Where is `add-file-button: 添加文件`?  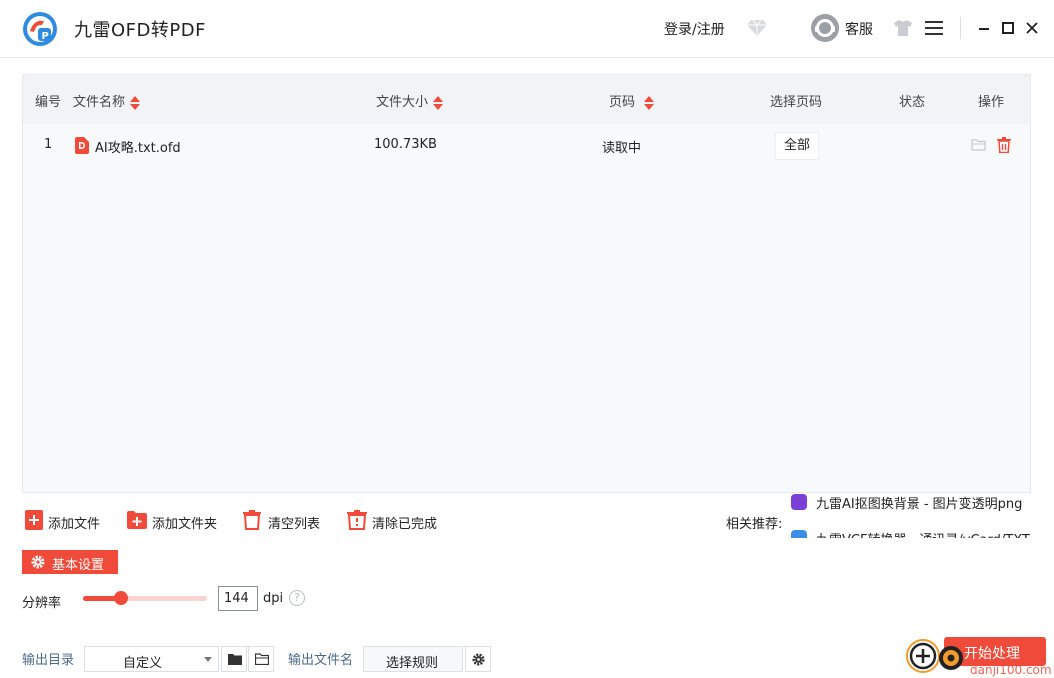 add-file-button: 添加文件 is located at coordinates (65, 521).